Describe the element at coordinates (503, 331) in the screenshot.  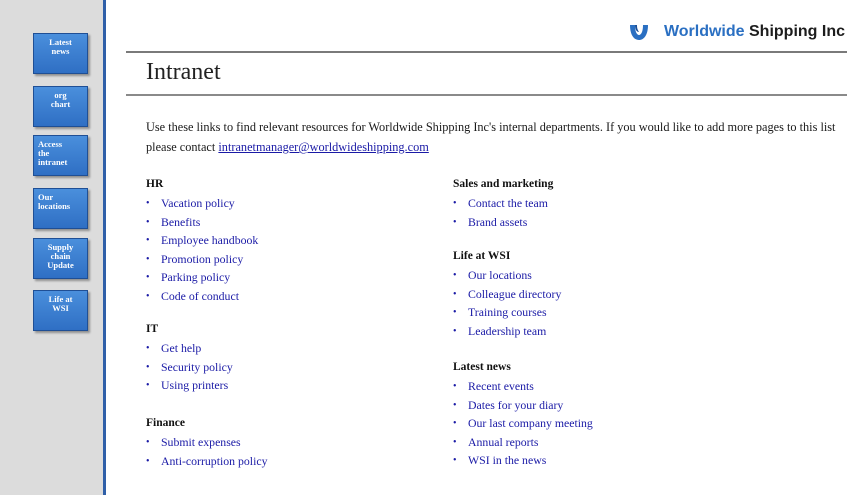
I see `link-leadership-team: Leadership team` at that location.